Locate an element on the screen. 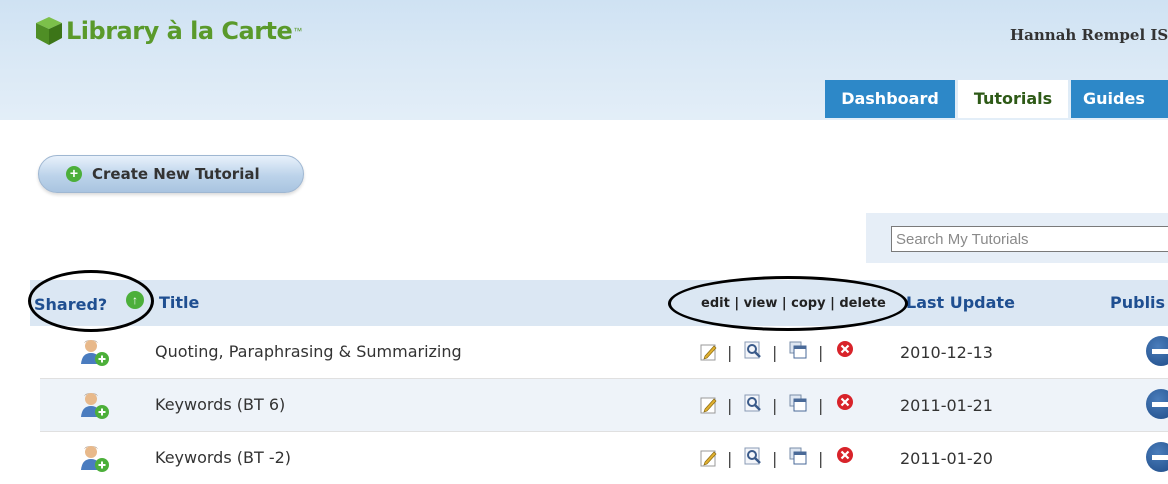  column-header-last-update: Last Update is located at coordinates (960, 302).